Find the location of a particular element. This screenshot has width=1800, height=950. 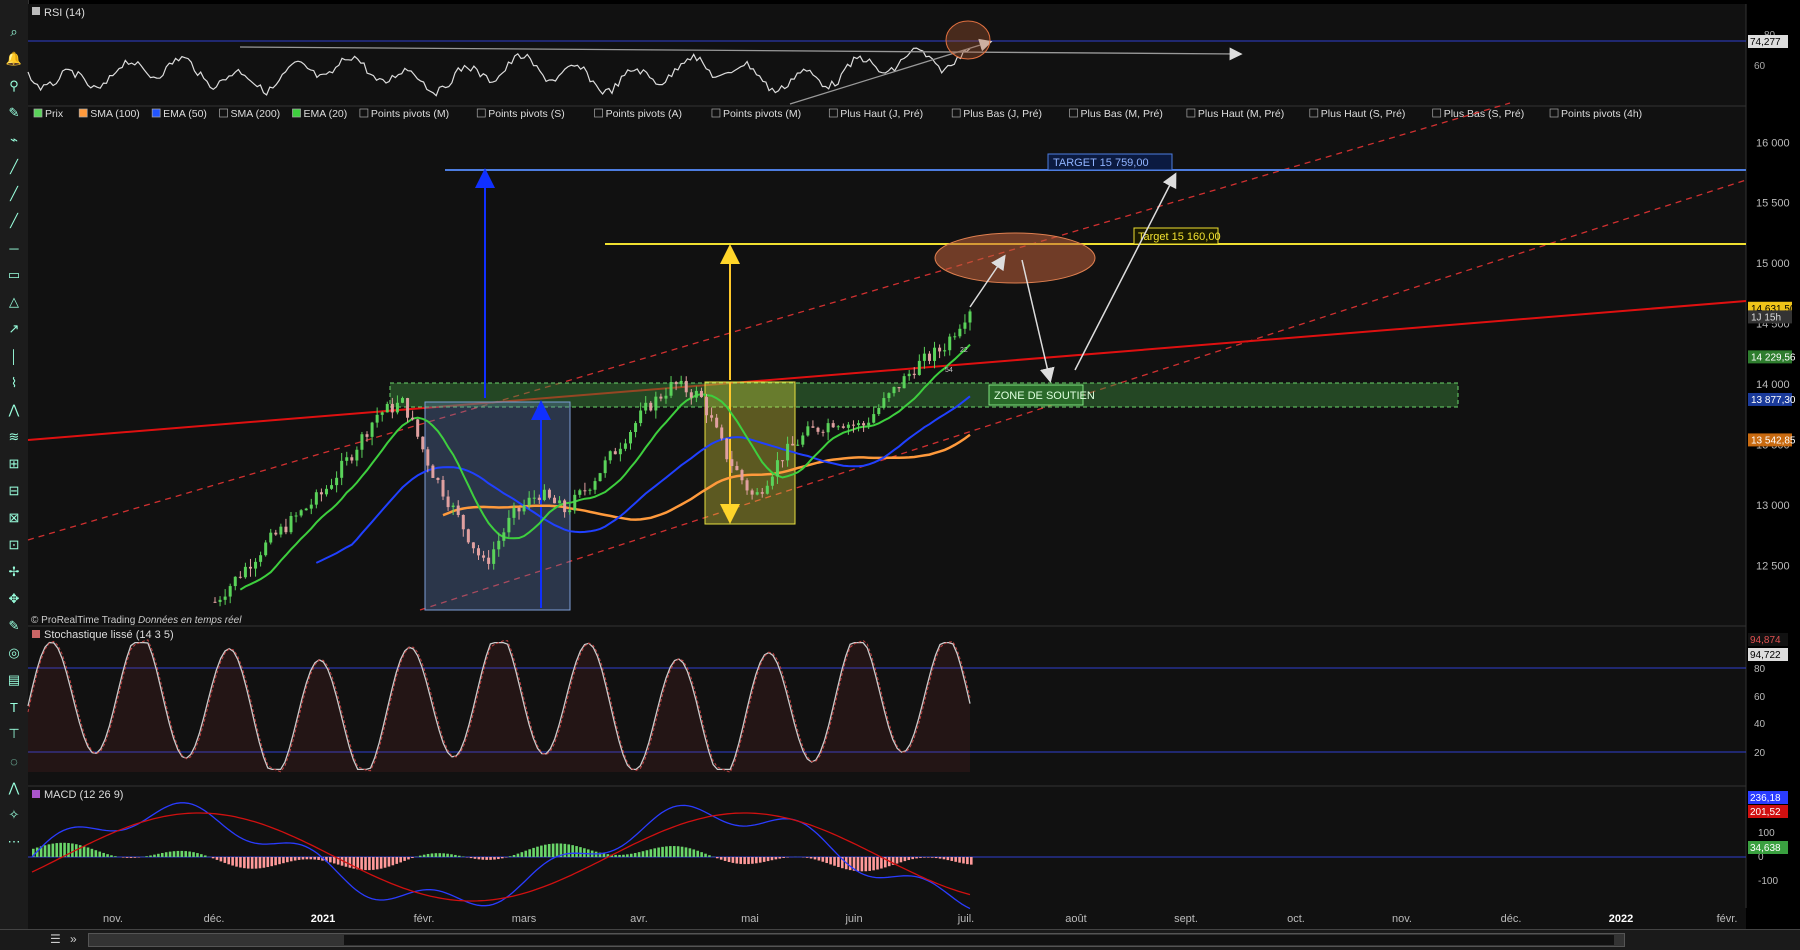

menu-icon: ☰ is located at coordinates (55, 939).